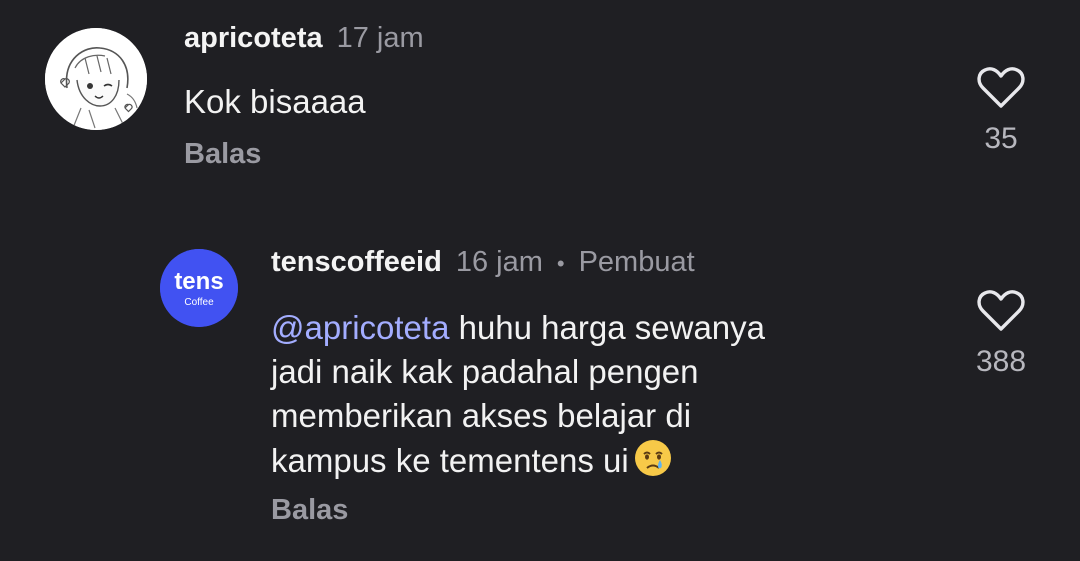 Image resolution: width=1080 pixels, height=561 pixels. What do you see at coordinates (607, 327) in the screenshot?
I see `comment-line-text: huhu harga sewanya` at bounding box center [607, 327].